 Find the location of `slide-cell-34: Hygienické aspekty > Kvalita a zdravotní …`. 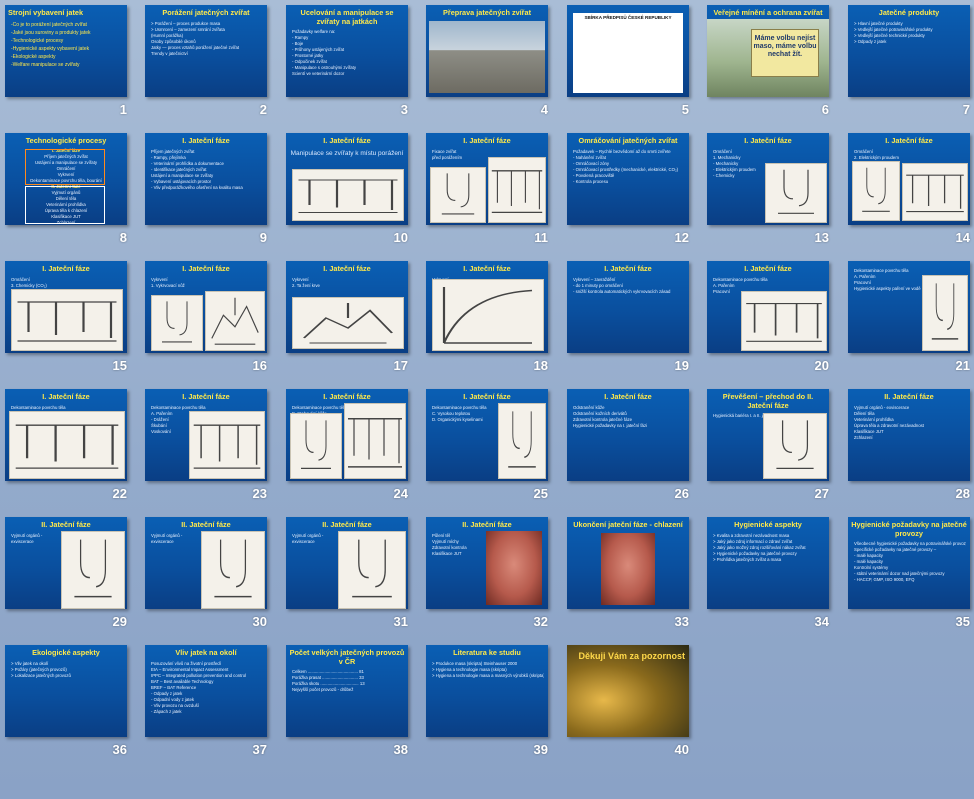

slide-cell-34: Hygienické aspekty > Kvalita a zdravotní … is located at coordinates (773, 577).